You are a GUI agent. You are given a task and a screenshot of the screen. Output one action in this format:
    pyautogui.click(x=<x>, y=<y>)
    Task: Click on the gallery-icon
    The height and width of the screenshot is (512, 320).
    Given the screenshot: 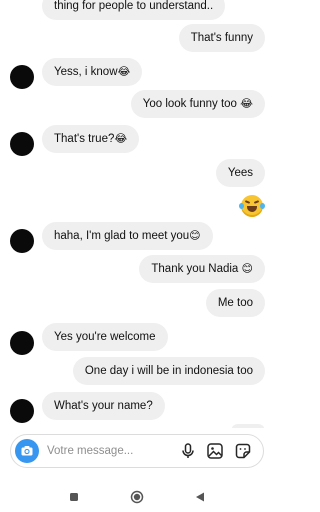 What is the action you would take?
    pyautogui.click(x=215, y=451)
    